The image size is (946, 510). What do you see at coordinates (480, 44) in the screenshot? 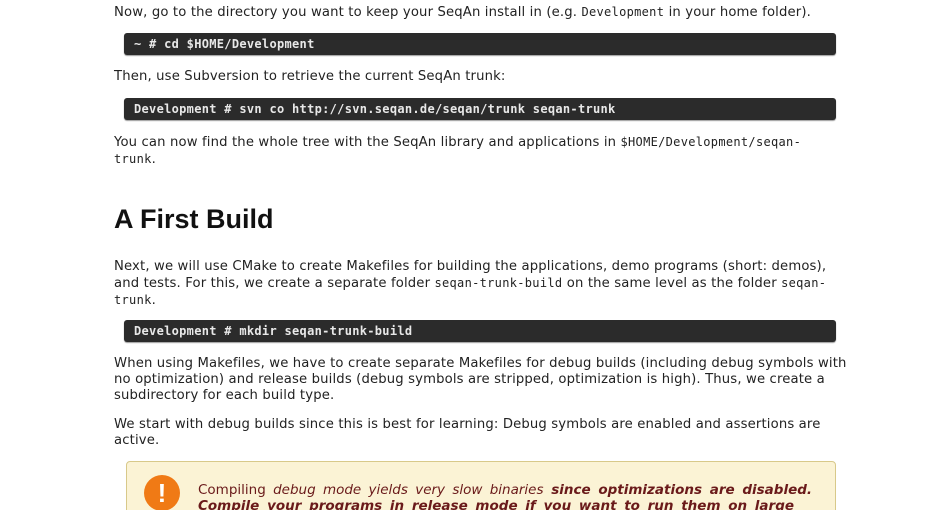
I see `code-block-cd: ~ # cd $HOME/Development` at bounding box center [480, 44].